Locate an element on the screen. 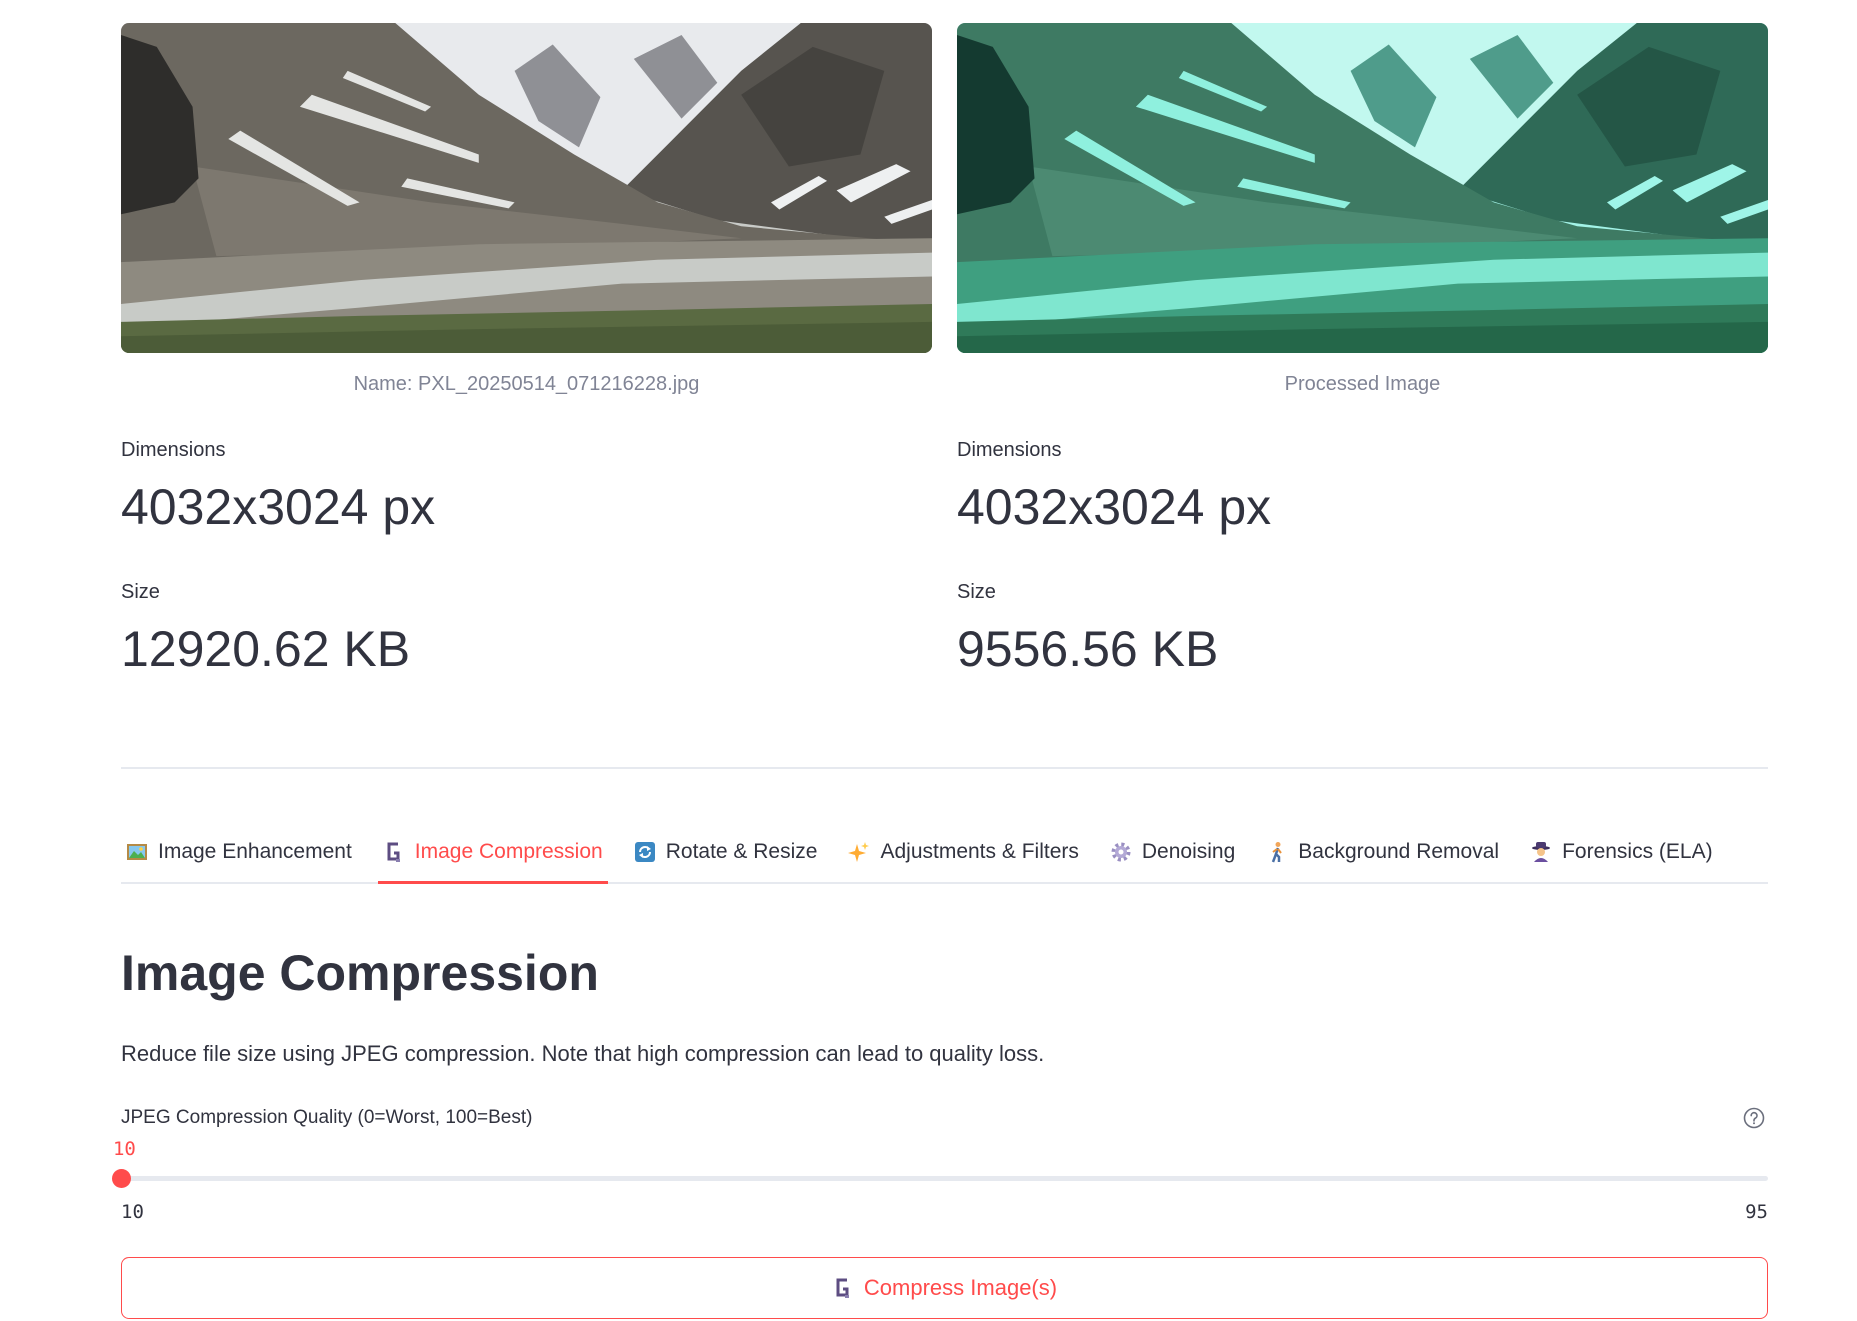 The height and width of the screenshot is (1321, 1857). compress-images-button: Compress Image(s) is located at coordinates (944, 1288).